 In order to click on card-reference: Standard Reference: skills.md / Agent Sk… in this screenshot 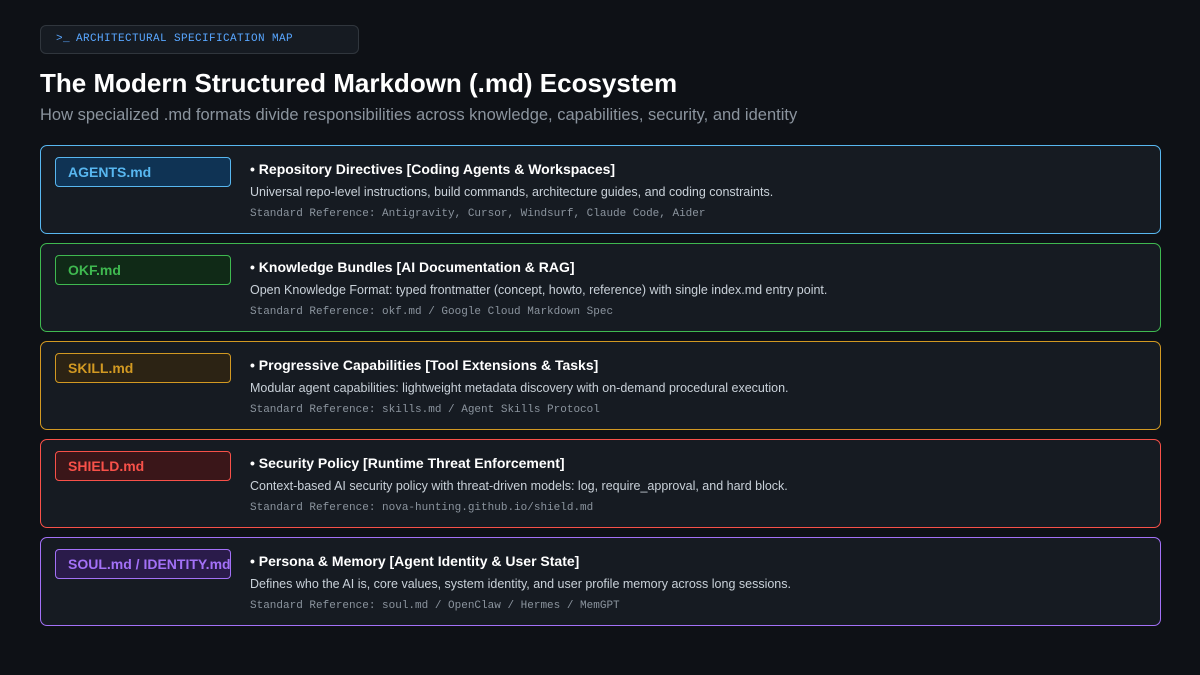, I will do `click(425, 410)`.